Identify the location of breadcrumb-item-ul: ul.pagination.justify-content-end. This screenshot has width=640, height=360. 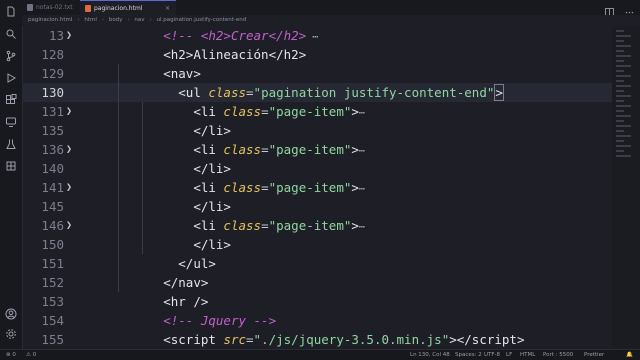
(202, 20).